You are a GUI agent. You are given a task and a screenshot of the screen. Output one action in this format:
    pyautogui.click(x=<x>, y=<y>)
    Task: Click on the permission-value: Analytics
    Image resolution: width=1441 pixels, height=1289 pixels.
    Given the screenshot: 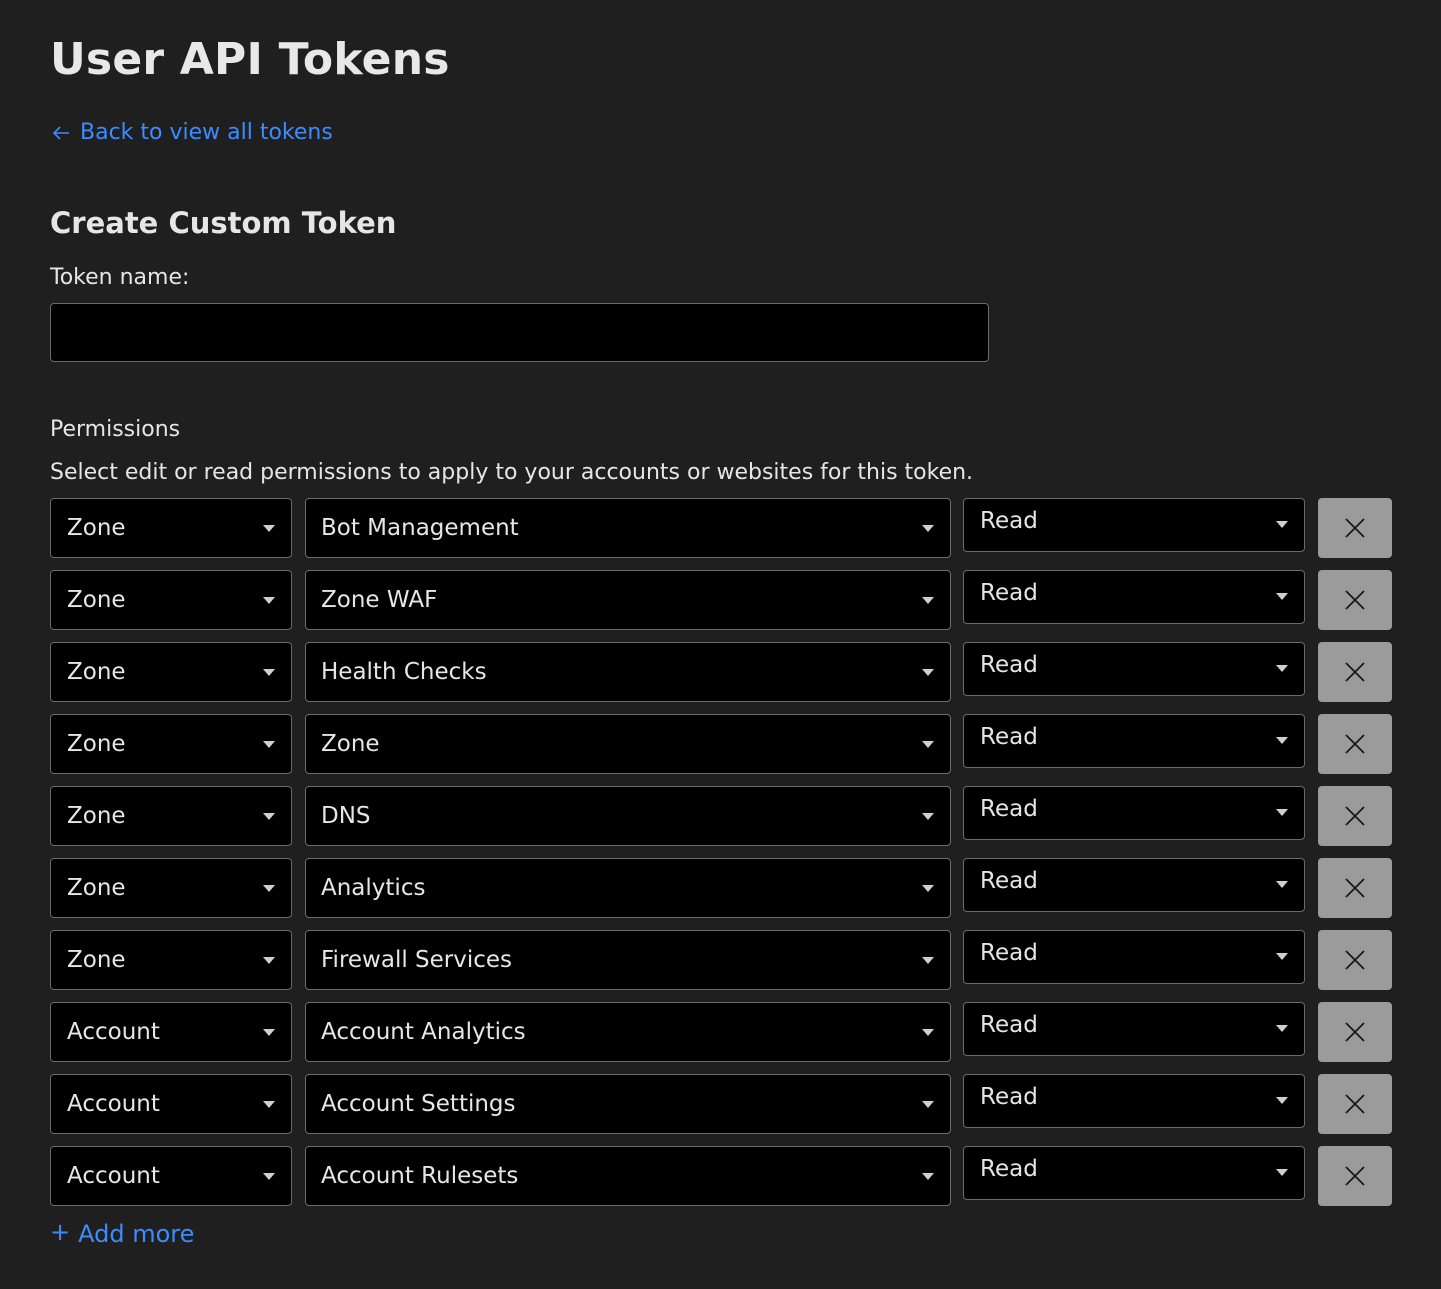 What is the action you would take?
    pyautogui.click(x=373, y=888)
    